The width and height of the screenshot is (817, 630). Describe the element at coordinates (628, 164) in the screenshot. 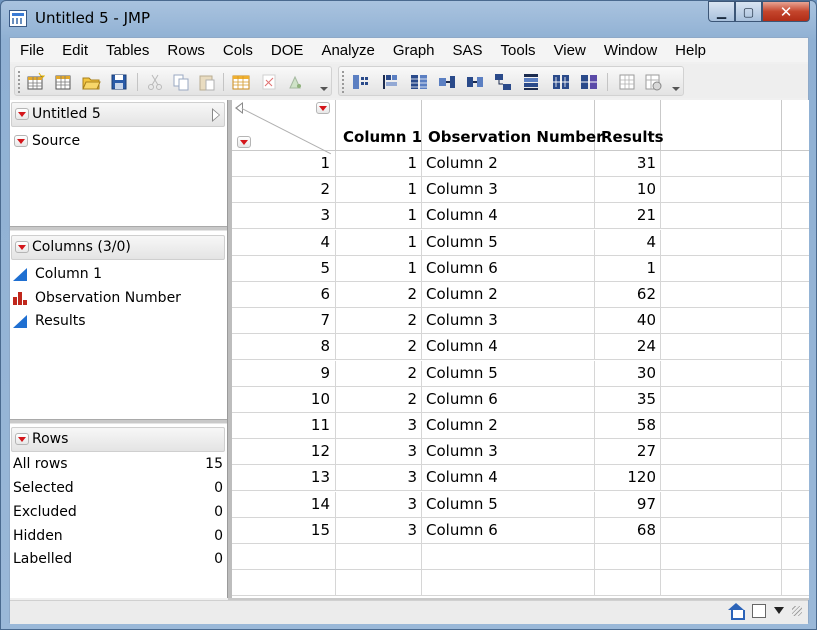

I see `cell-results: 31` at that location.